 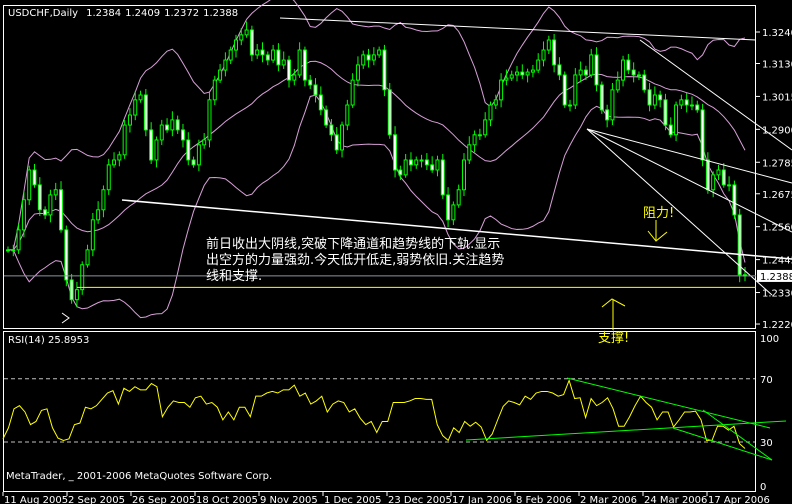 I want to click on rsi-tick-label: 70, so click(x=766, y=380).